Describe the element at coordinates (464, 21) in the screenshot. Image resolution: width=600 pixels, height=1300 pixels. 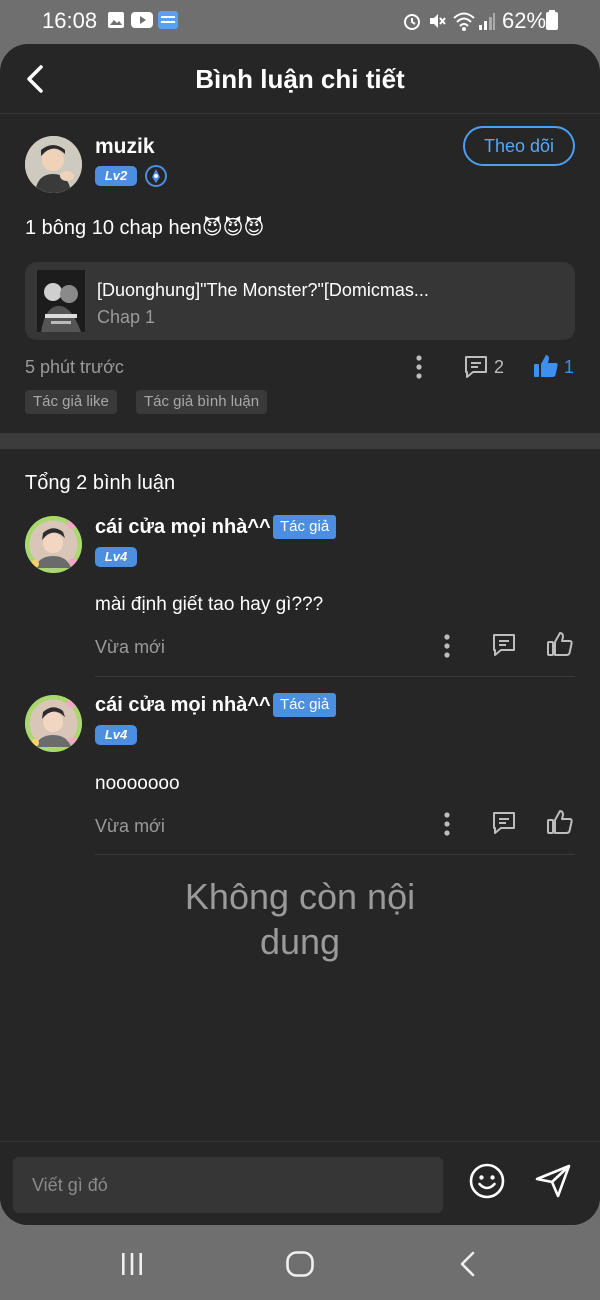
I see `wifi-icon` at that location.